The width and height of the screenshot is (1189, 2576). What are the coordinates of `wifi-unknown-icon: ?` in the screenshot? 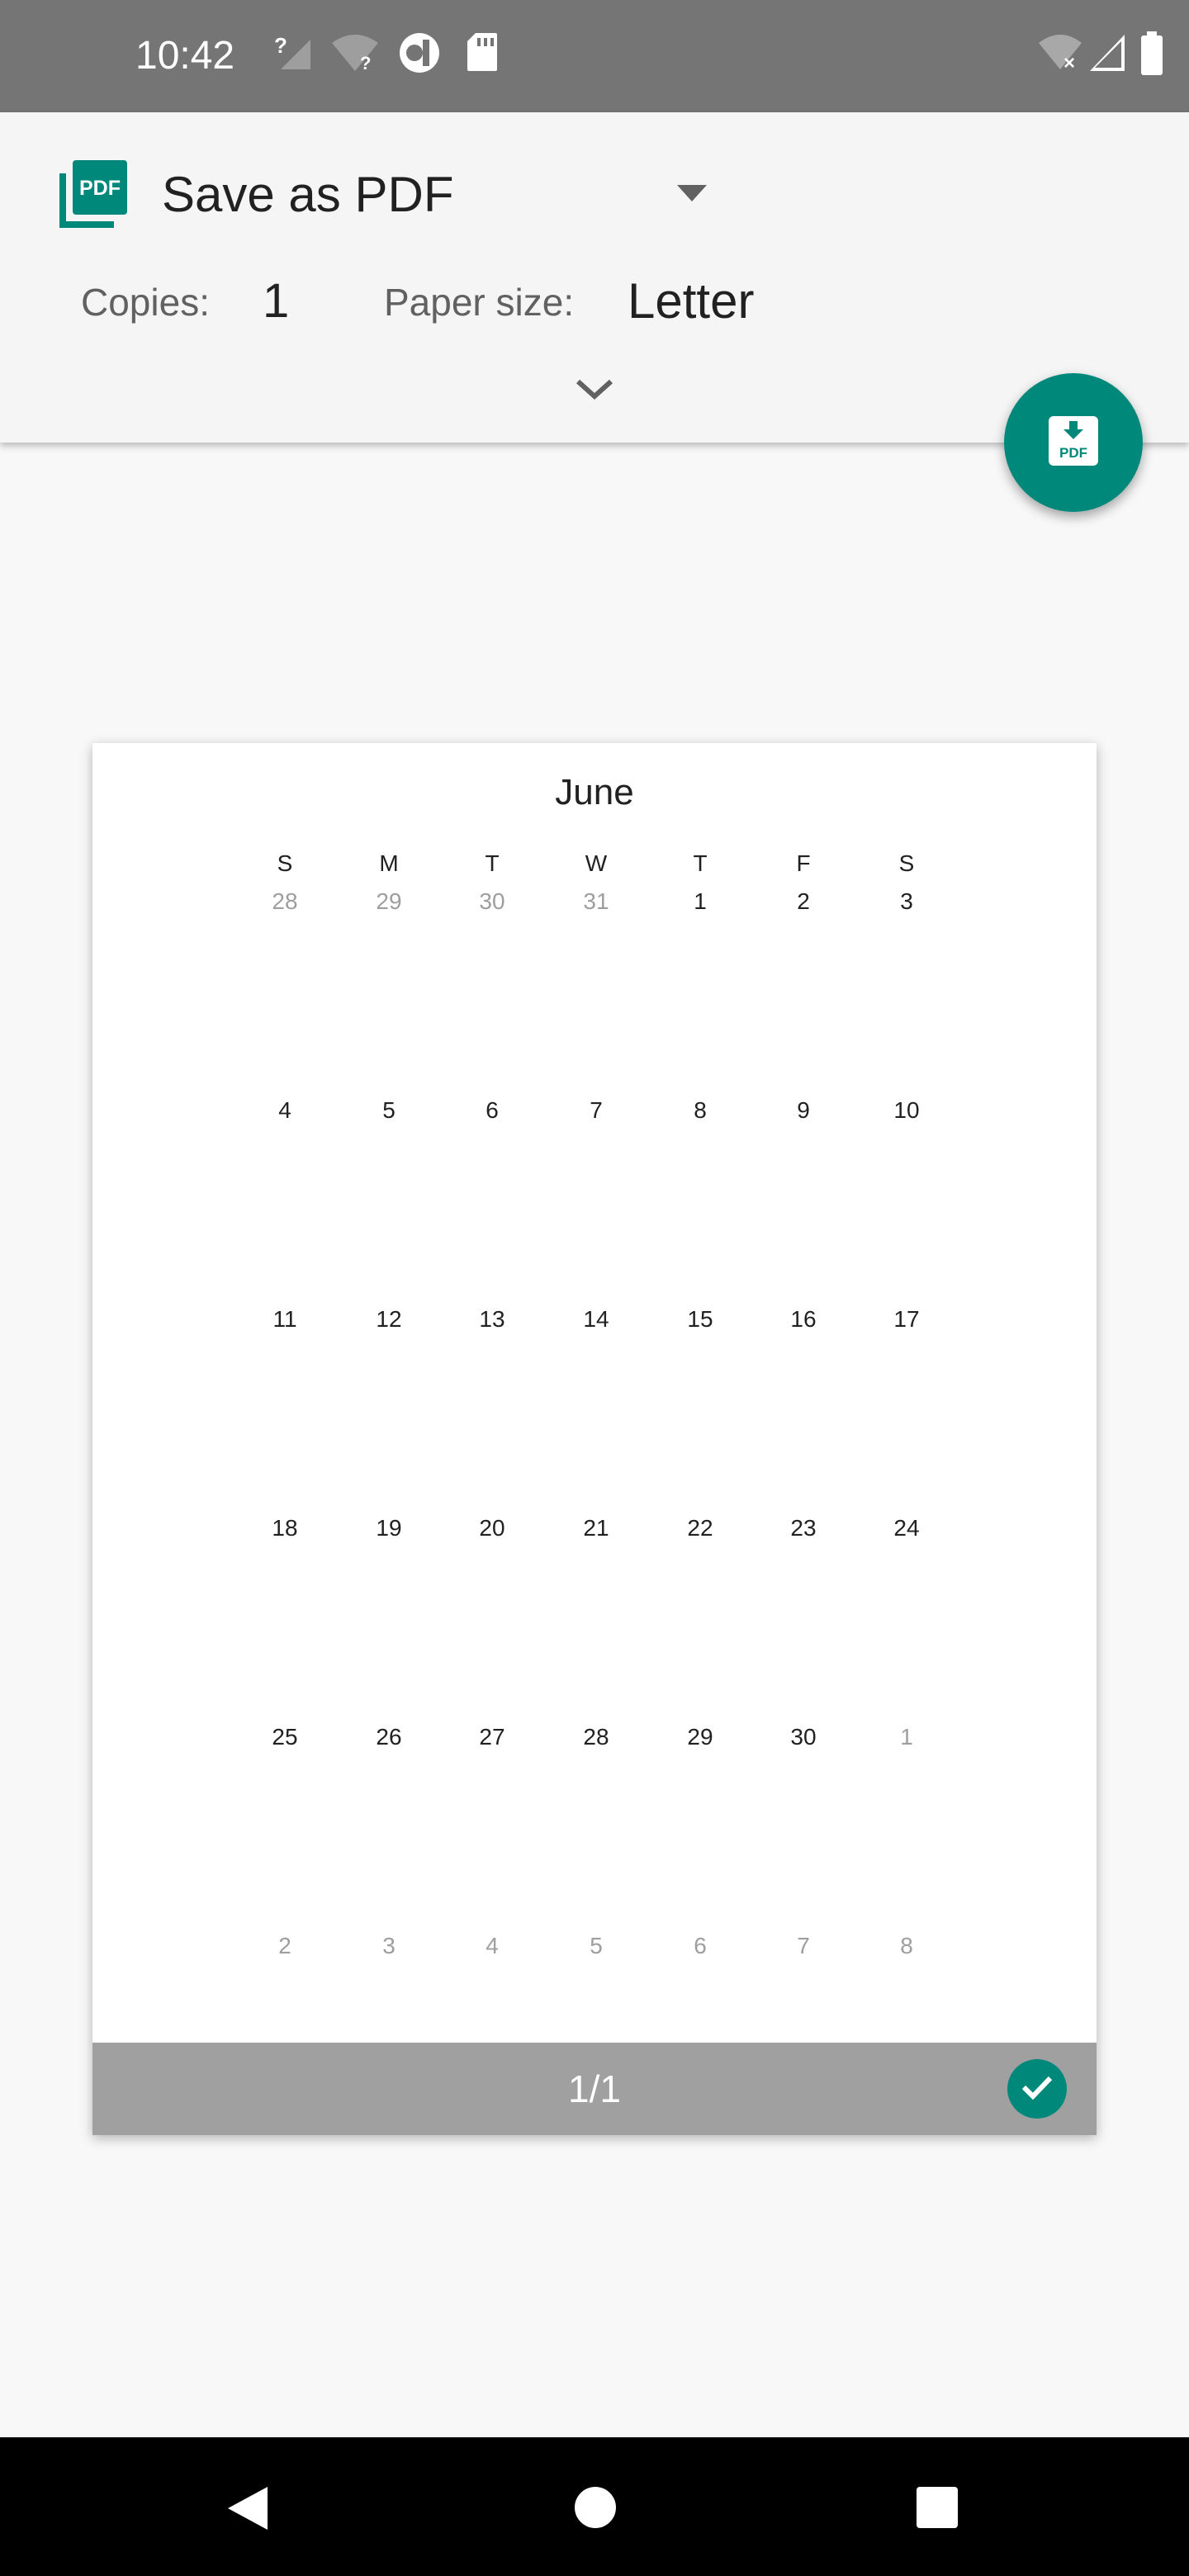 It's located at (355, 54).